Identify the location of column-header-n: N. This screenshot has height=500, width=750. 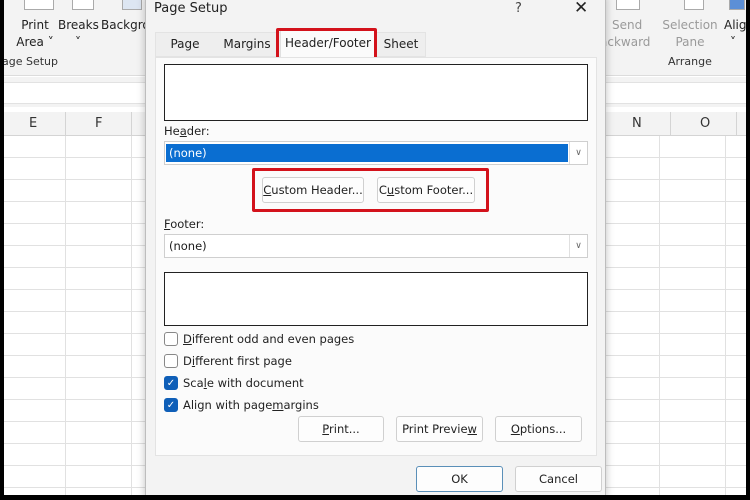
(637, 123).